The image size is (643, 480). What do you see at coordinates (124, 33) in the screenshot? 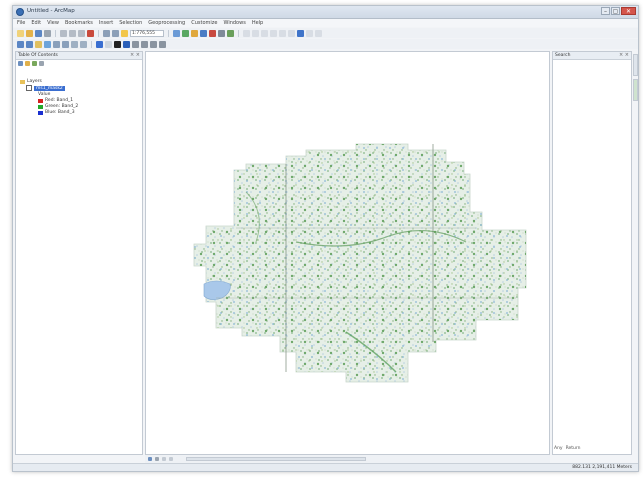
I see `add-data-icon` at bounding box center [124, 33].